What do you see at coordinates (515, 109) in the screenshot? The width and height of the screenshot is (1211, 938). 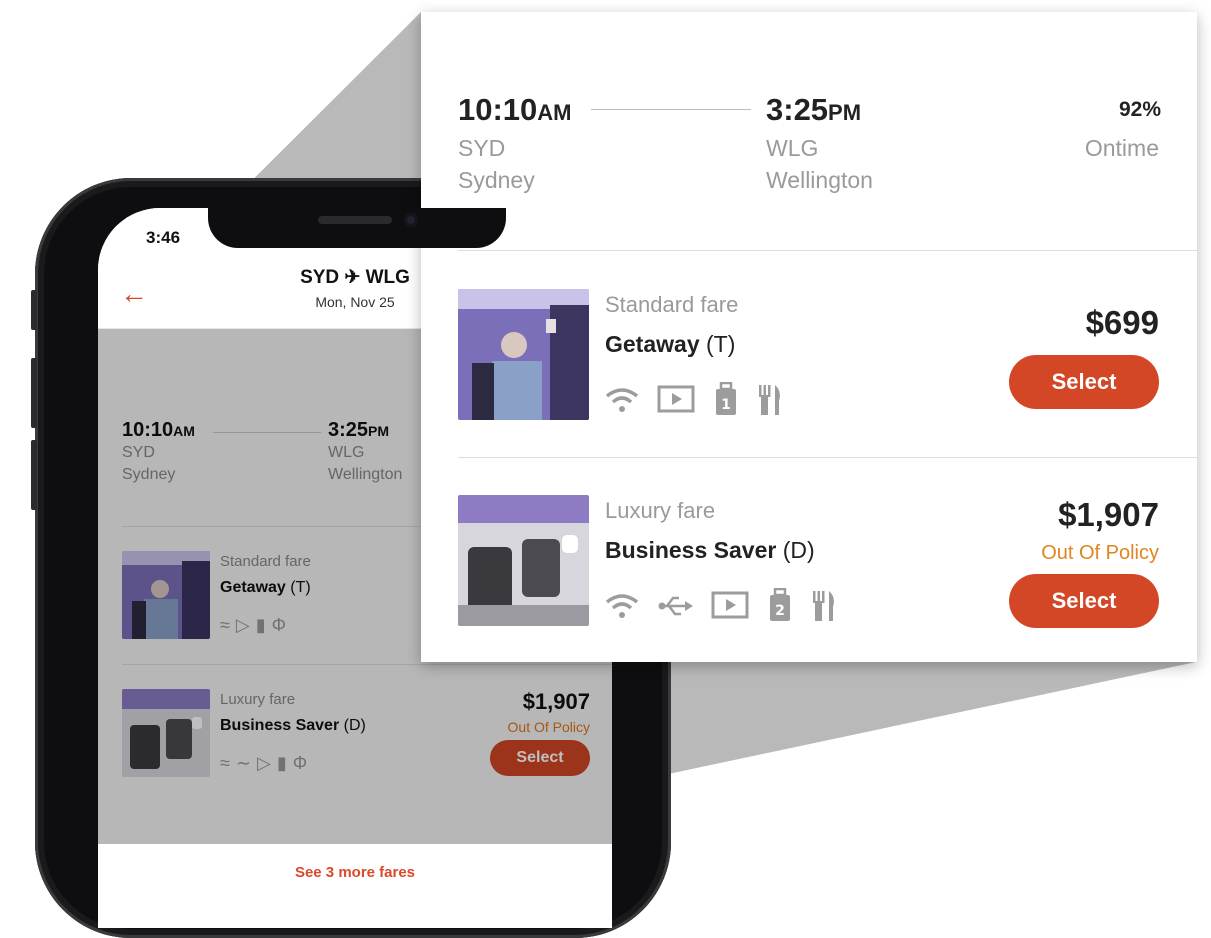 I see `depart-time: 10:10AM` at bounding box center [515, 109].